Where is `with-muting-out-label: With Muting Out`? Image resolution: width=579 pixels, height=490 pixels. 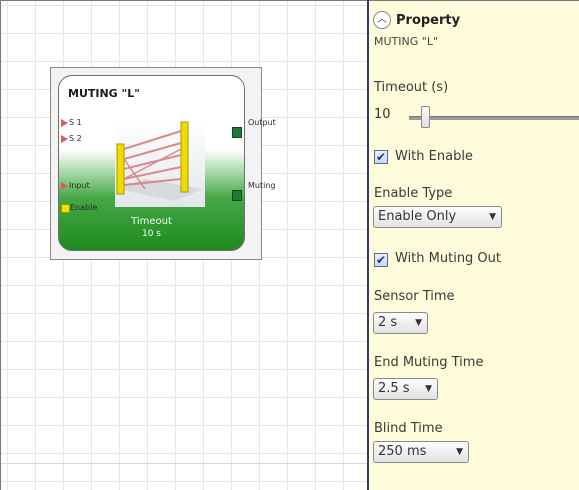 with-muting-out-label: With Muting Out is located at coordinates (448, 258).